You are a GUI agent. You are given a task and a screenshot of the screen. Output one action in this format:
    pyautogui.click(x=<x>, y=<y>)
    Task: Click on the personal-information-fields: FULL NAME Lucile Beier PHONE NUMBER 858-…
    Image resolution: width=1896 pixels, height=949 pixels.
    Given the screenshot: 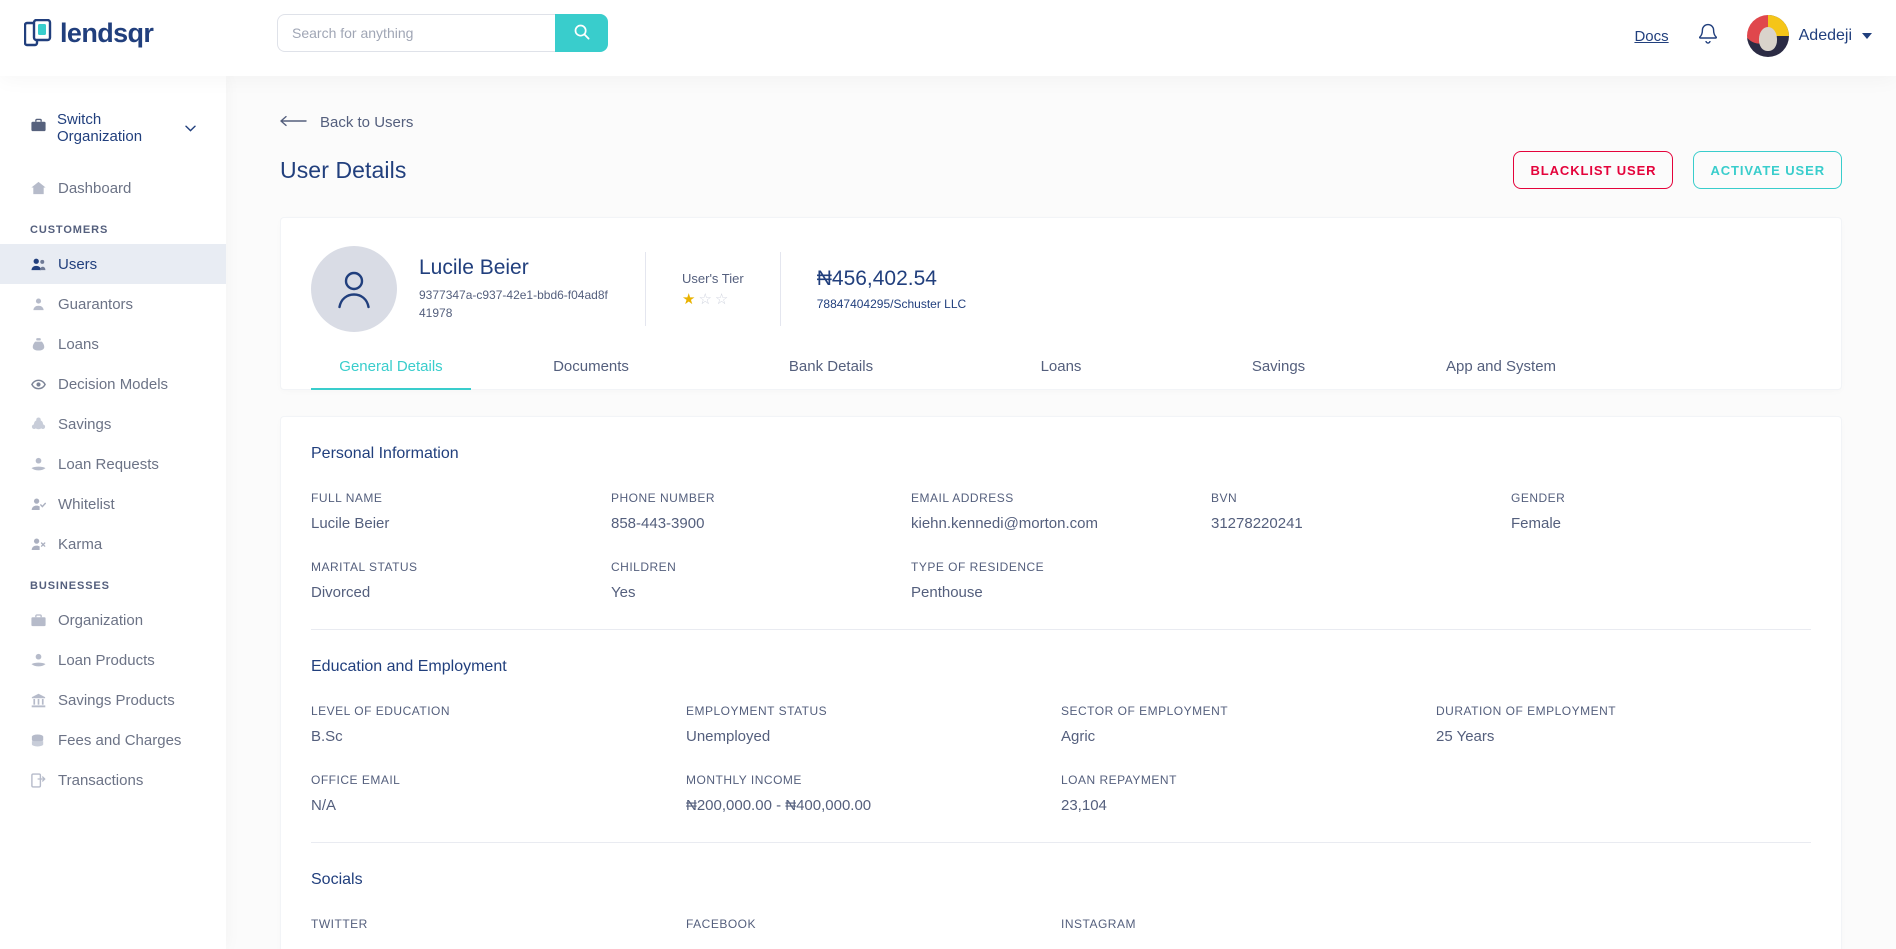 What is the action you would take?
    pyautogui.click(x=1061, y=546)
    